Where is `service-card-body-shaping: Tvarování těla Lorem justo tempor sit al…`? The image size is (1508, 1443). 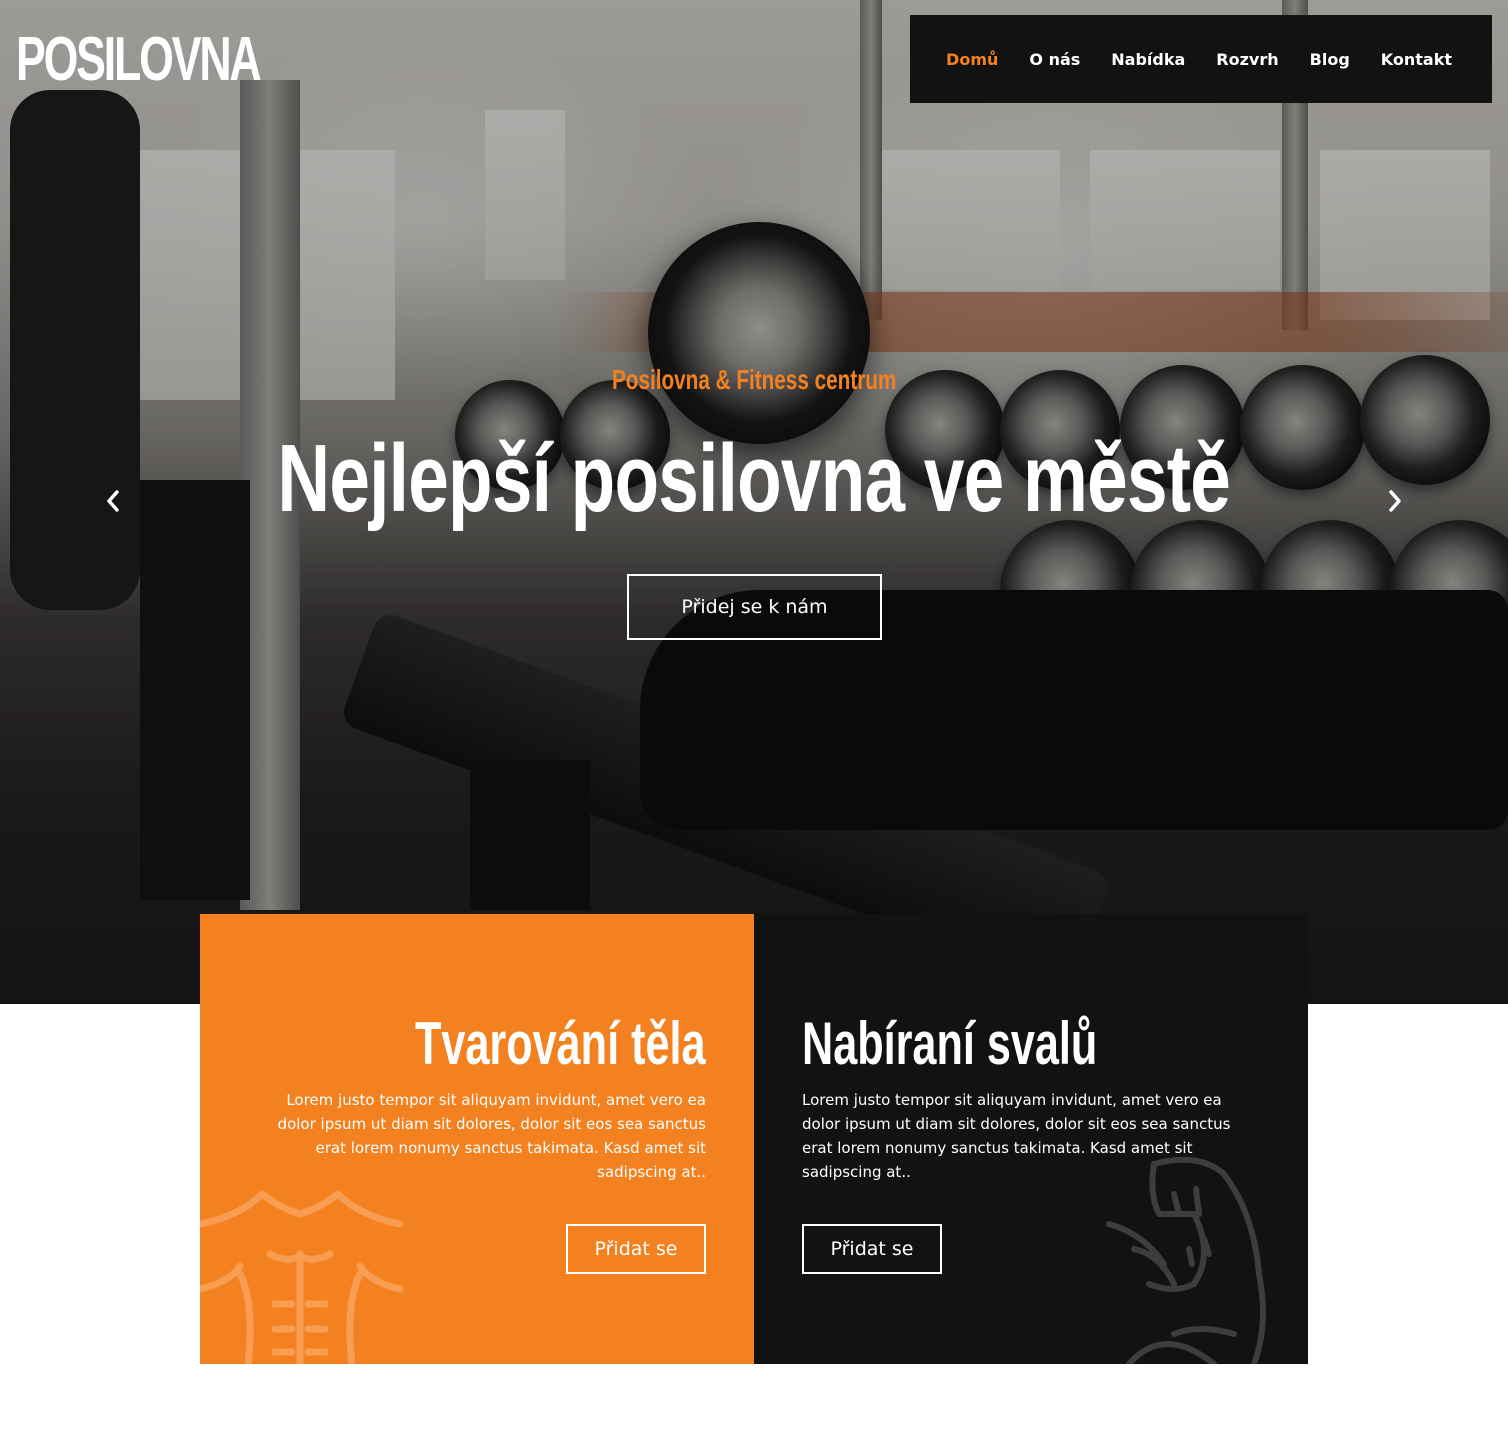
service-card-body-shaping: Tvarování těla Lorem justo tempor sit al… is located at coordinates (477, 1139).